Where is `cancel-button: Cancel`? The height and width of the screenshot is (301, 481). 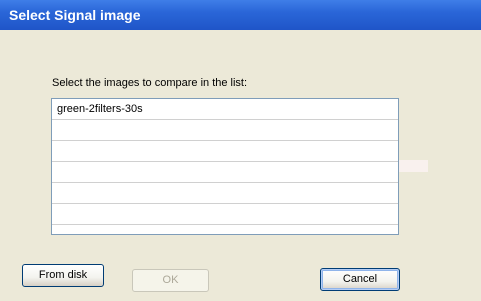 cancel-button: Cancel is located at coordinates (360, 279).